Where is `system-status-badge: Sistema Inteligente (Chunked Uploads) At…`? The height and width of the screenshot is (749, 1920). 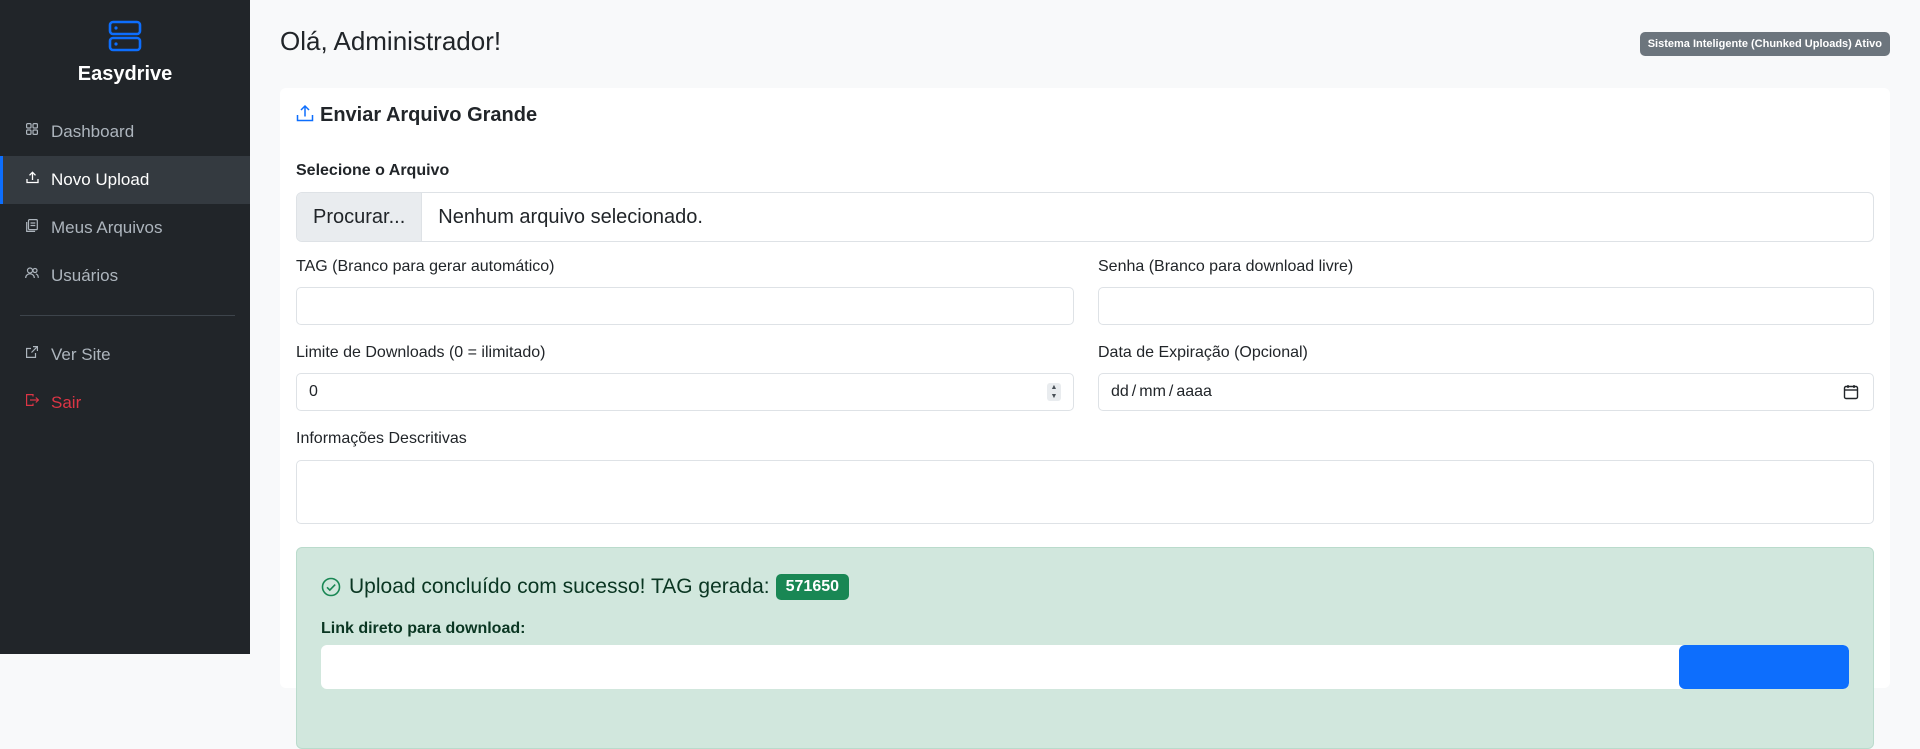
system-status-badge: Sistema Inteligente (Chunked Uploads) At… is located at coordinates (1764, 44).